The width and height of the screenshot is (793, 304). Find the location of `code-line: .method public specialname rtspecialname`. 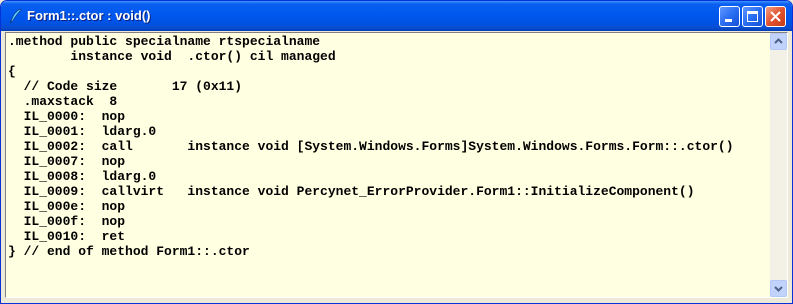

code-line: .method public specialname rtspecialname is located at coordinates (164, 41).